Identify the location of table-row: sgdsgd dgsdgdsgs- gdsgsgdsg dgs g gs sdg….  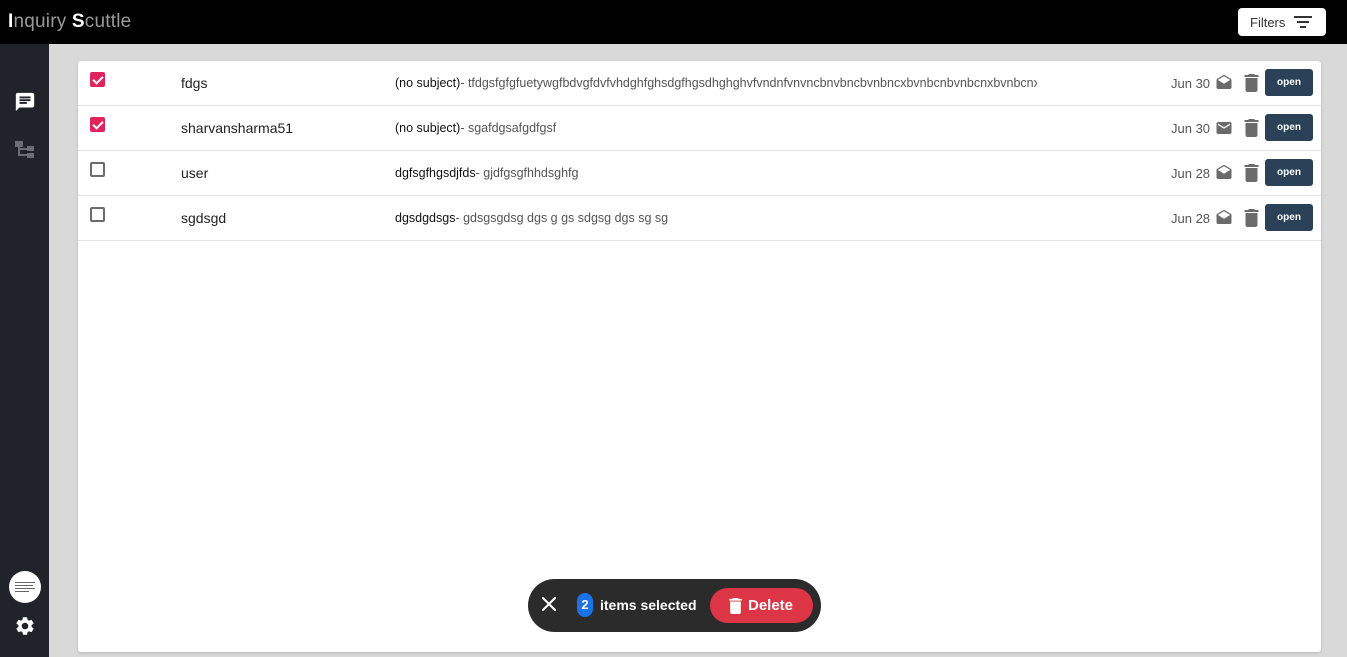
(699, 218).